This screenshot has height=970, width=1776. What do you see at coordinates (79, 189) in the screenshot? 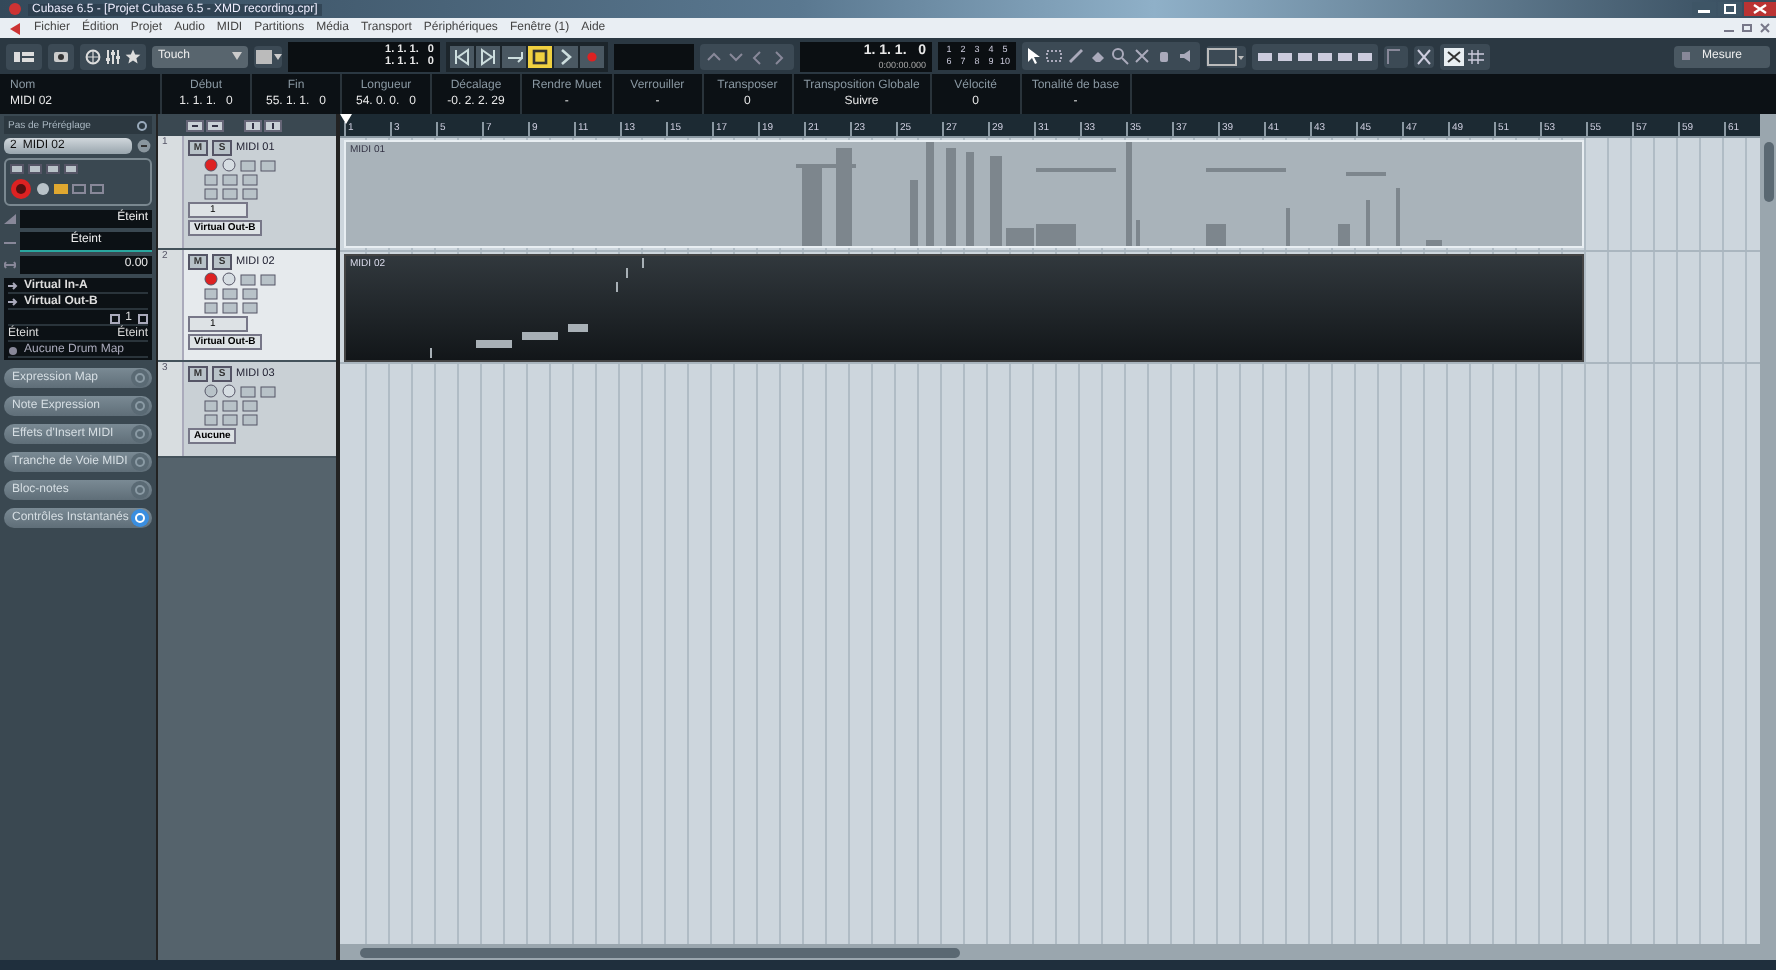
I see `freeze-icon` at bounding box center [79, 189].